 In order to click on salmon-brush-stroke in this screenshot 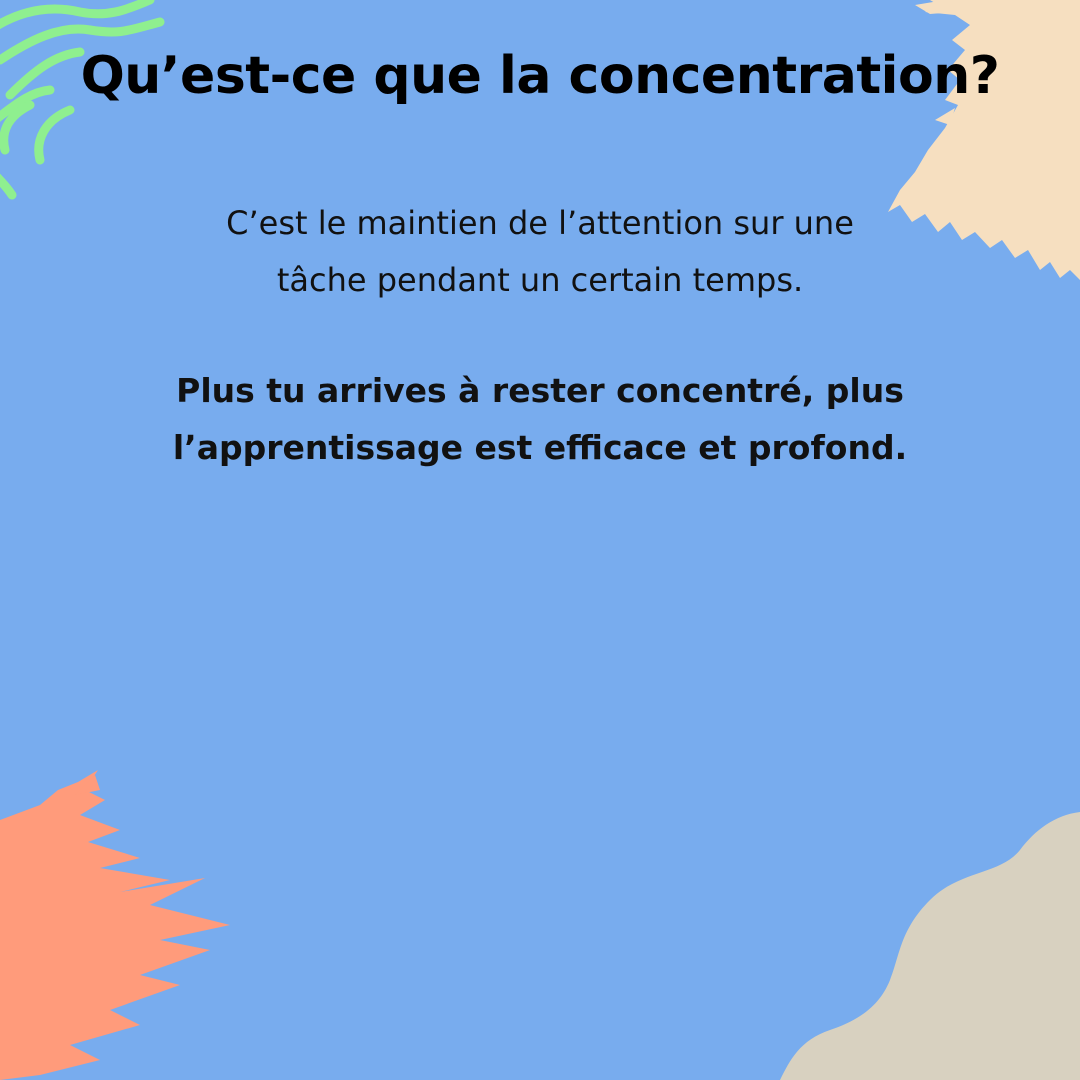, I will do `click(115, 925)`.